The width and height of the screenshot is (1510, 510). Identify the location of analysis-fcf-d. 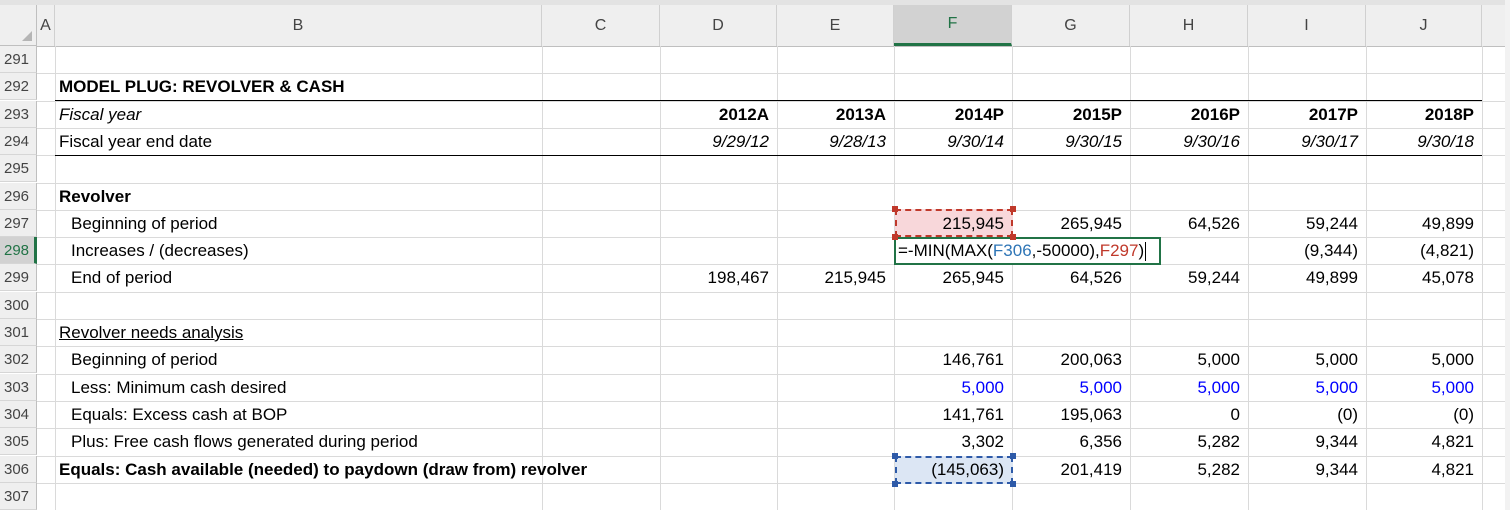
(718, 441).